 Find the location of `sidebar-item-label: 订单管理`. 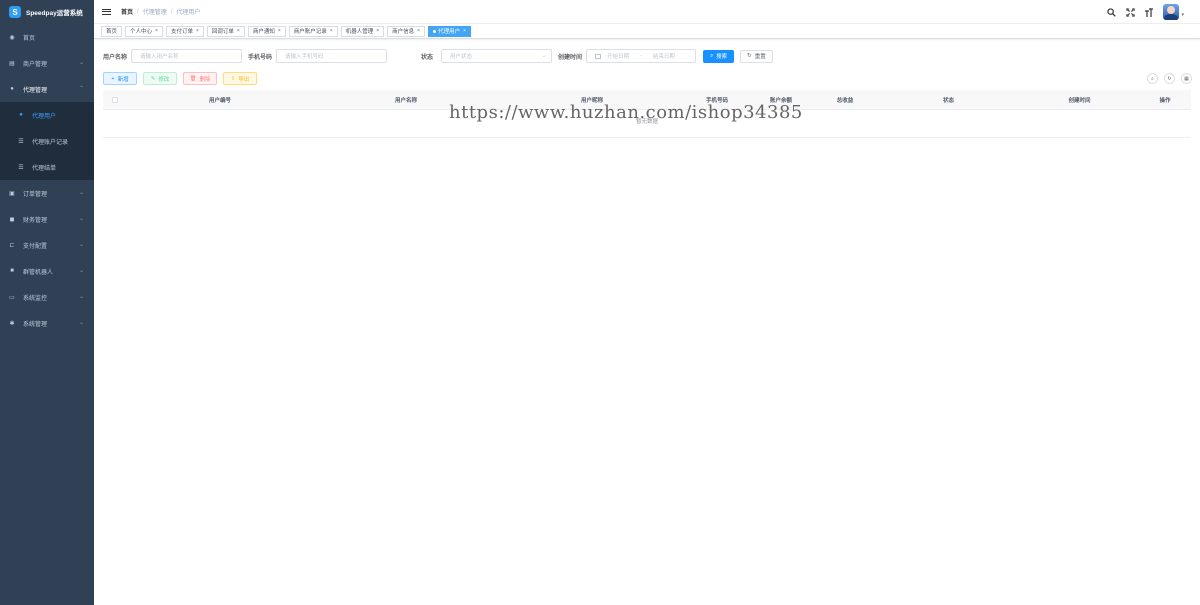

sidebar-item-label: 订单管理 is located at coordinates (35, 194).